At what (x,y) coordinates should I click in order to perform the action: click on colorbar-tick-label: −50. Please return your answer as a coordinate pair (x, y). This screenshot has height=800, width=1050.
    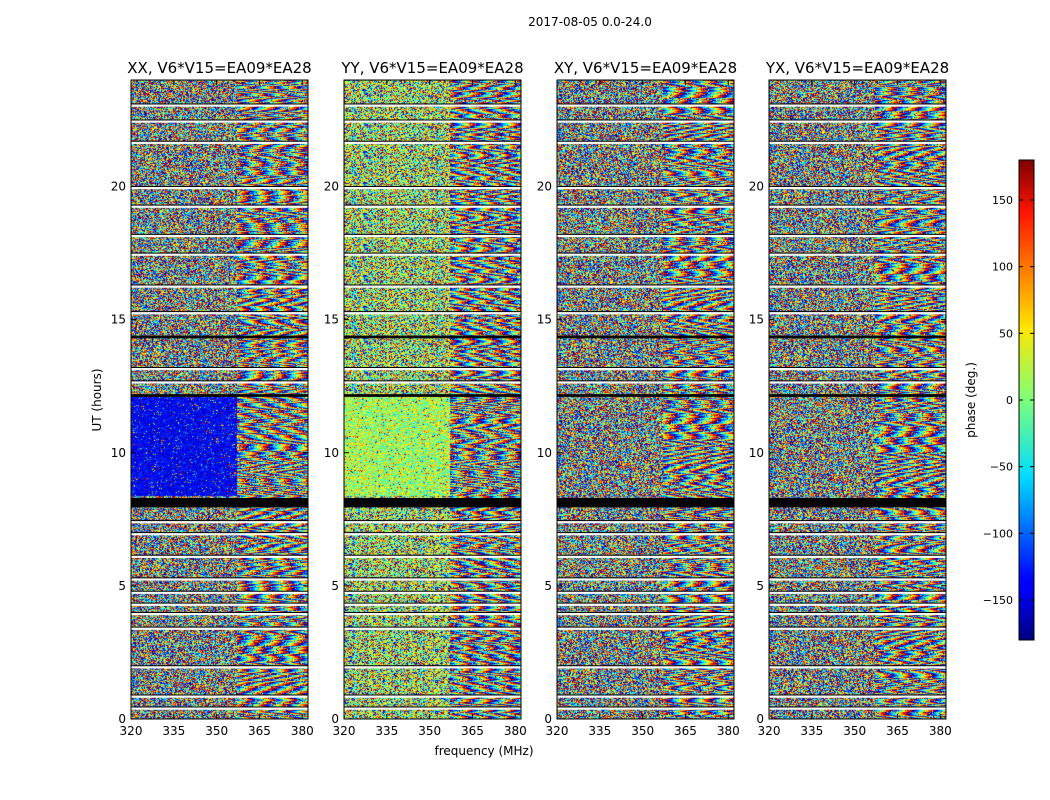
    Looking at the image, I should click on (1001, 467).